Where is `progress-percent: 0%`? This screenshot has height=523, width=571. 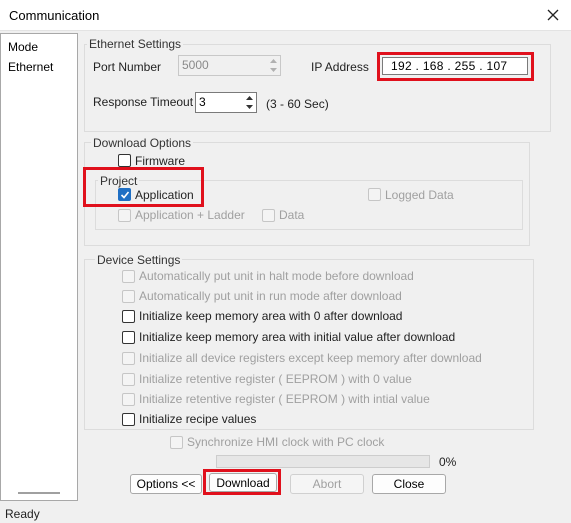
progress-percent: 0% is located at coordinates (448, 462).